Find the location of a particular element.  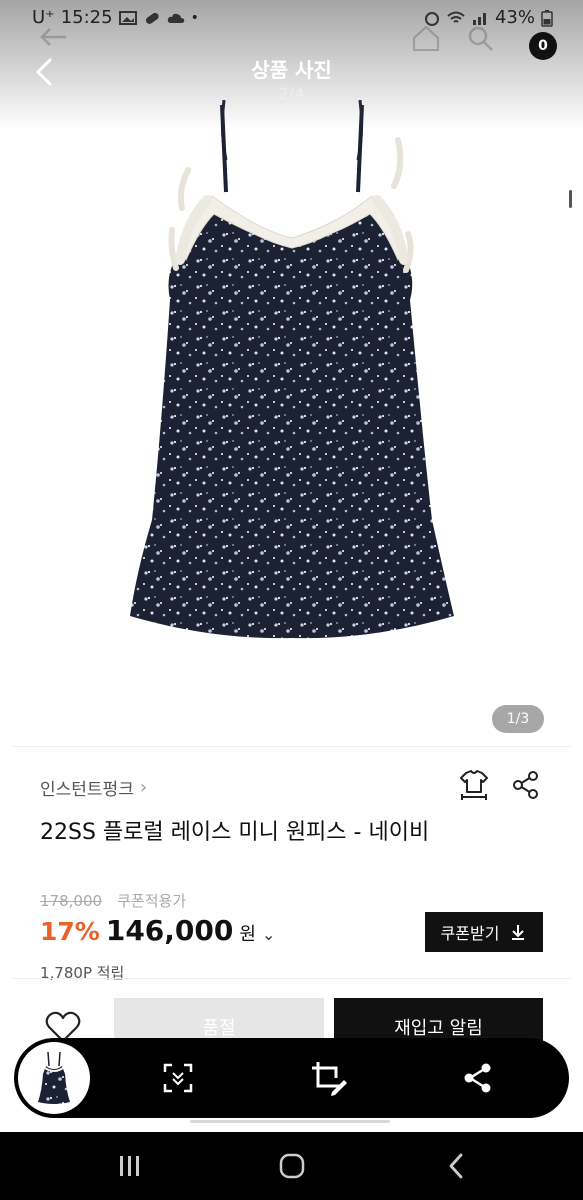

carrier-label: U⁺ is located at coordinates (43, 17).